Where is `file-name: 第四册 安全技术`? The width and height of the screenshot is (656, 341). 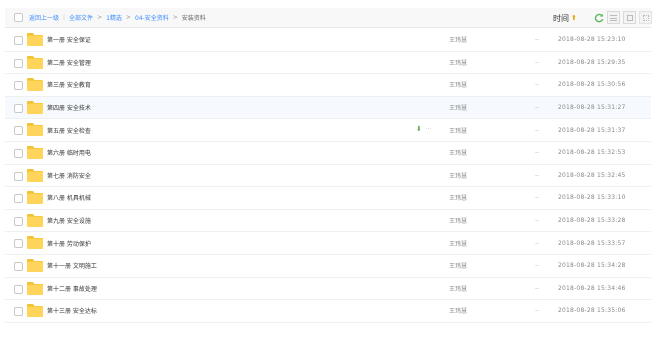
file-name: 第四册 安全技术 is located at coordinates (69, 107).